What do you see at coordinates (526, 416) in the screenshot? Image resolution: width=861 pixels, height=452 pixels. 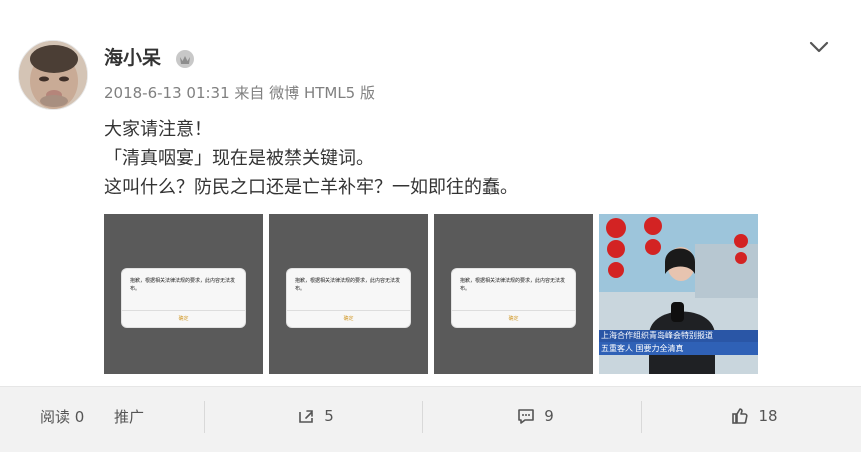 I see `comment-icon` at bounding box center [526, 416].